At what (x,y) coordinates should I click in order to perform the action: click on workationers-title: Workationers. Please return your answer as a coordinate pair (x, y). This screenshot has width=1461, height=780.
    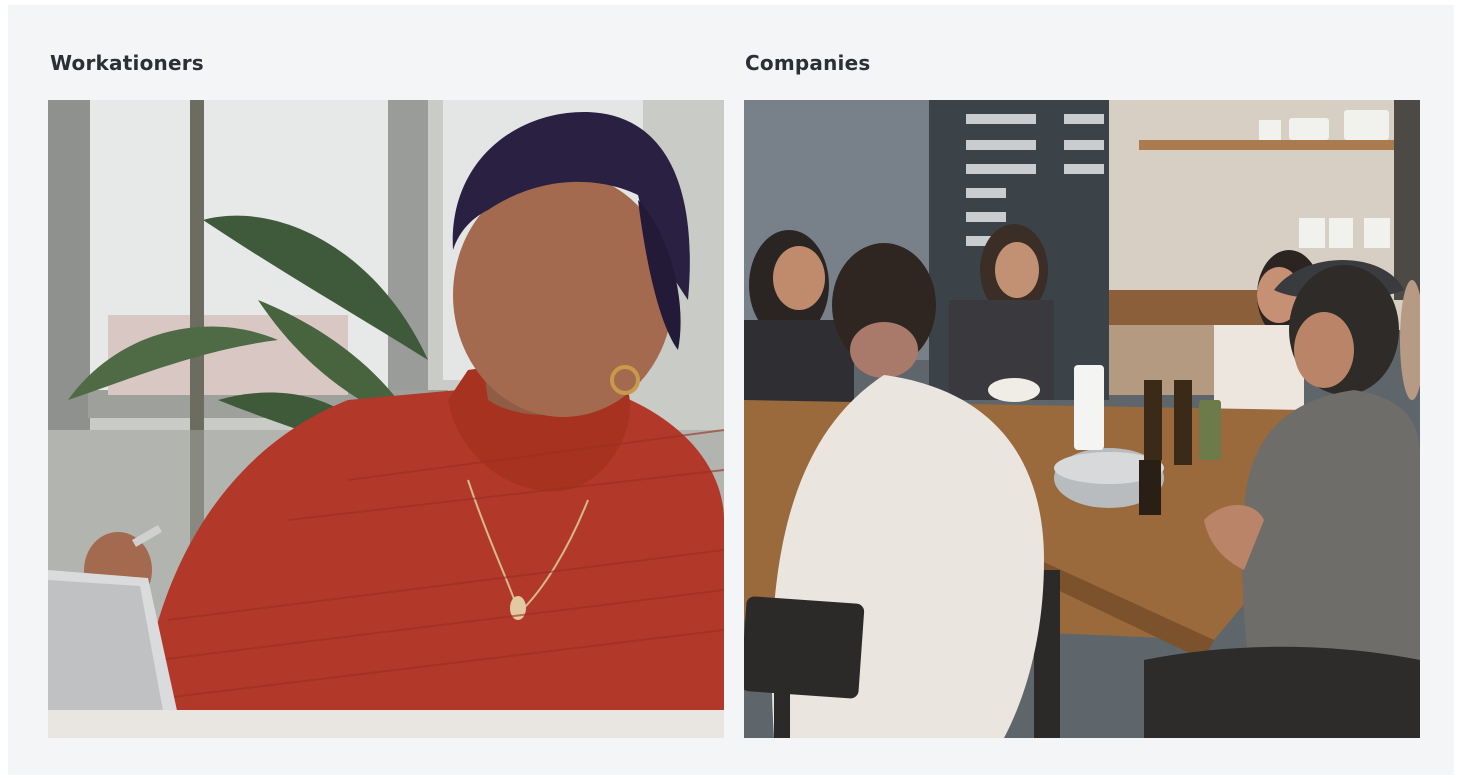
    Looking at the image, I should click on (127, 63).